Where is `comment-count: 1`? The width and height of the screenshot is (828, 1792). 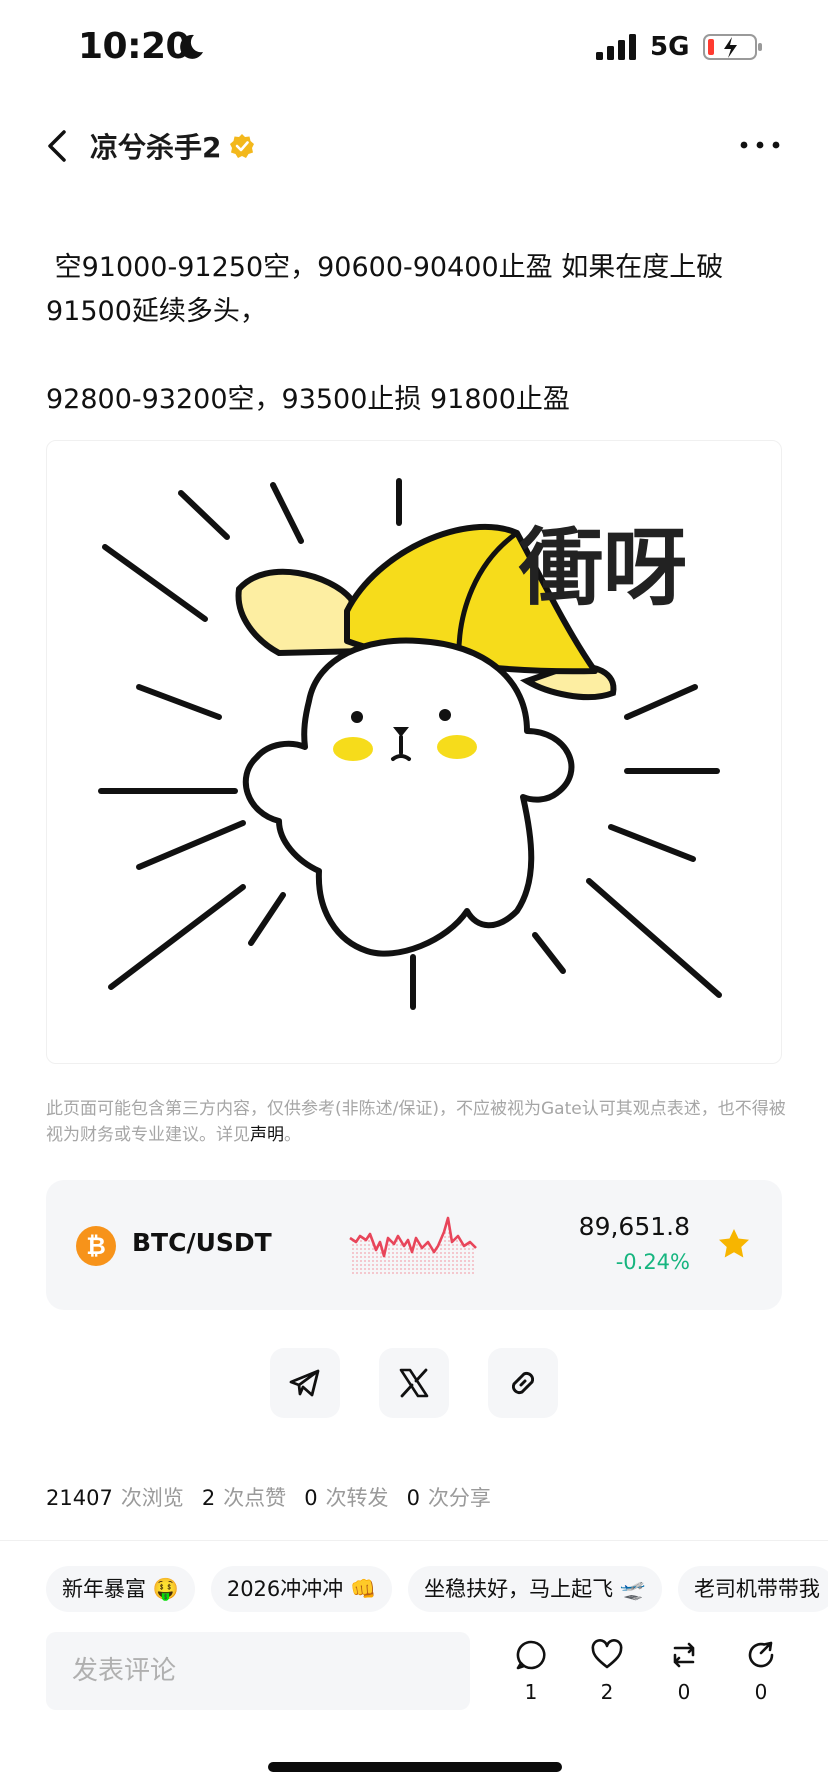 comment-count: 1 is located at coordinates (531, 1692).